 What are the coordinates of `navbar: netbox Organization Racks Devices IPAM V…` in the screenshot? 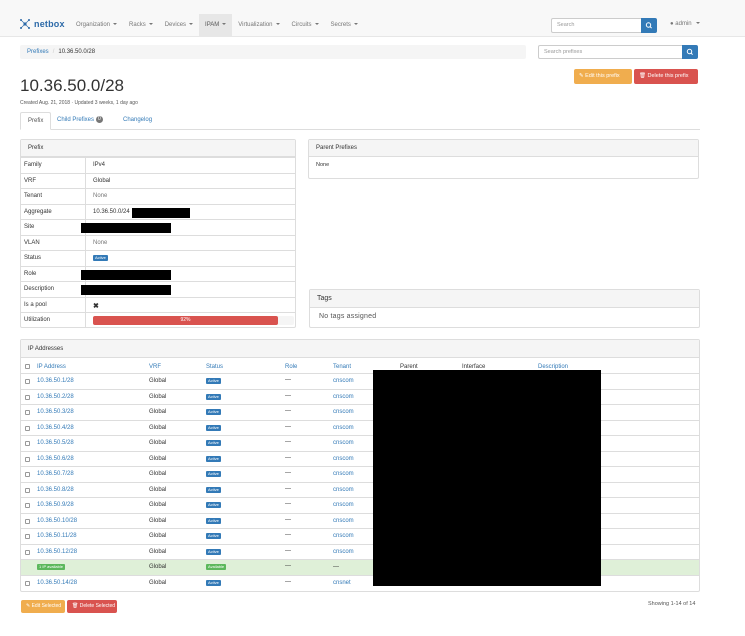 It's located at (372, 18).